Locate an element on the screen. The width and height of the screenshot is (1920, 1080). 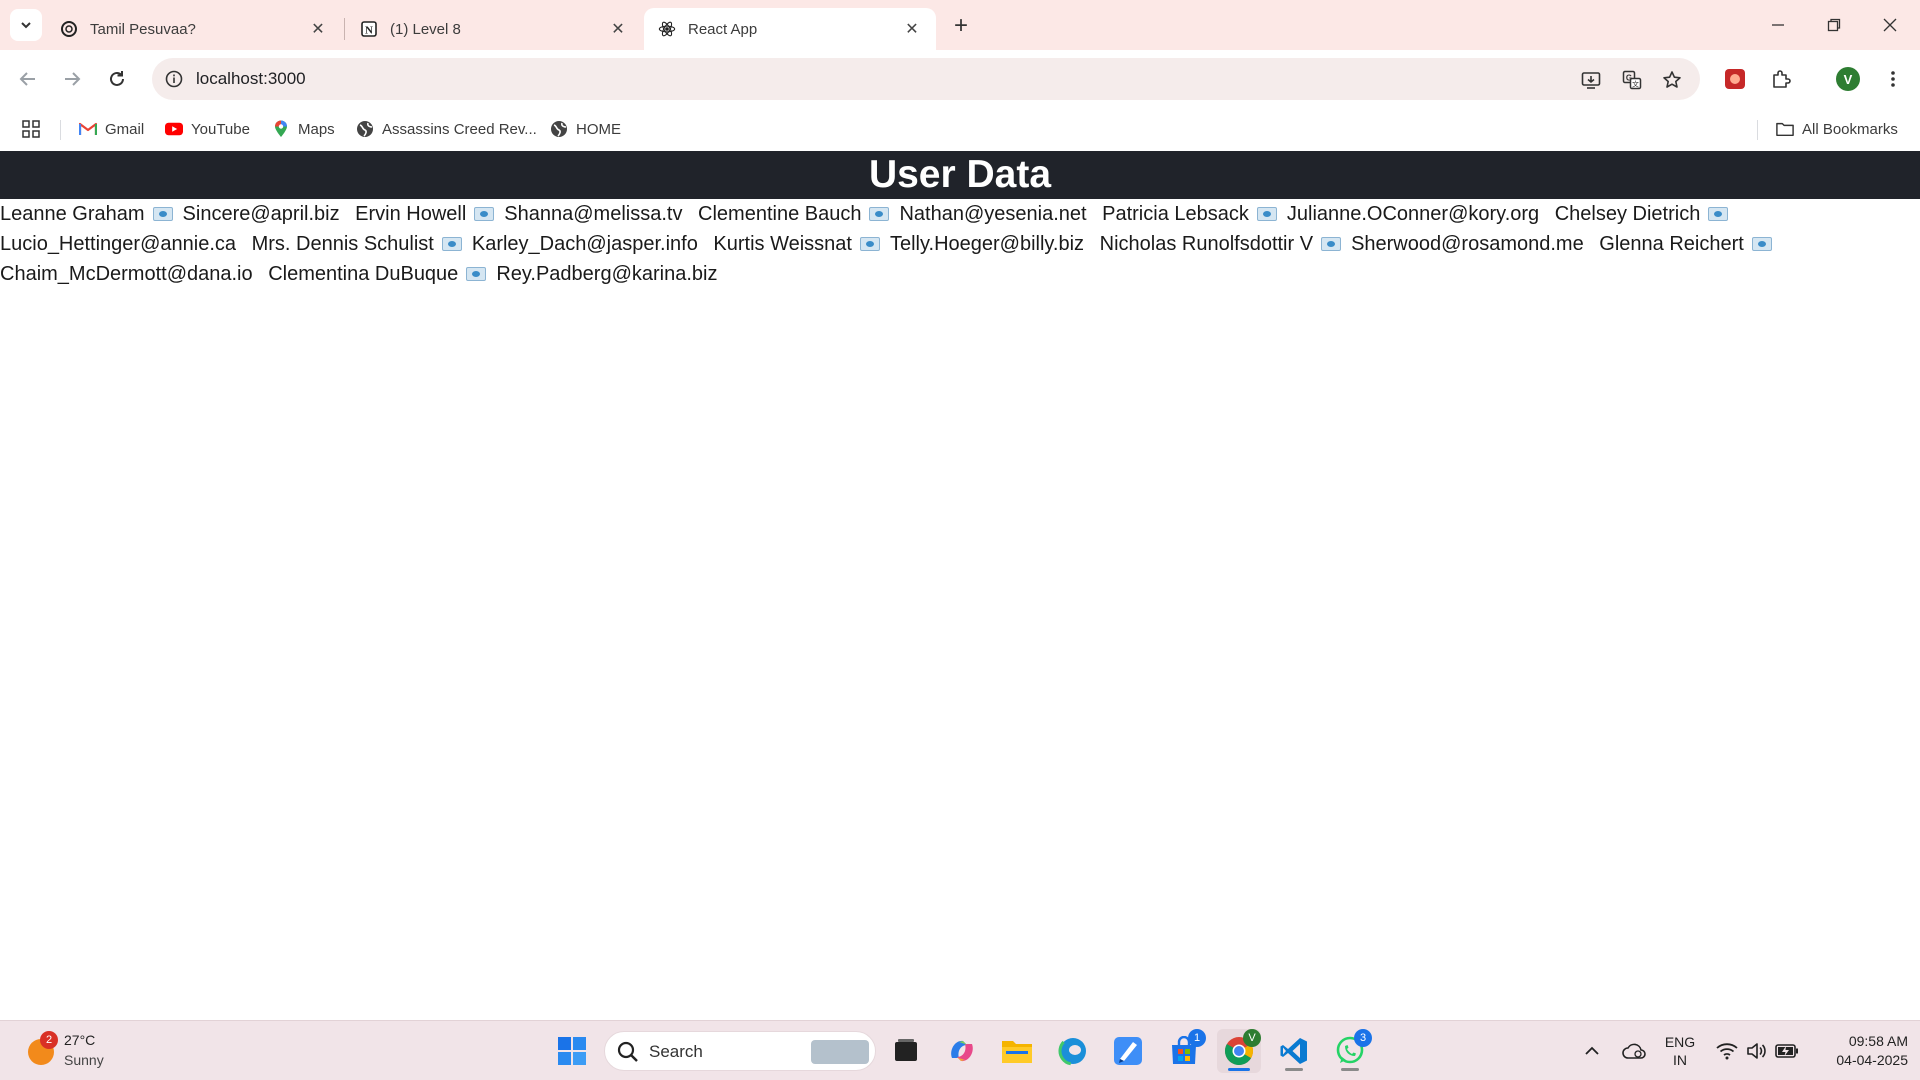
weather-widget: 2 27°C Sunny is located at coordinates (94, 1052).